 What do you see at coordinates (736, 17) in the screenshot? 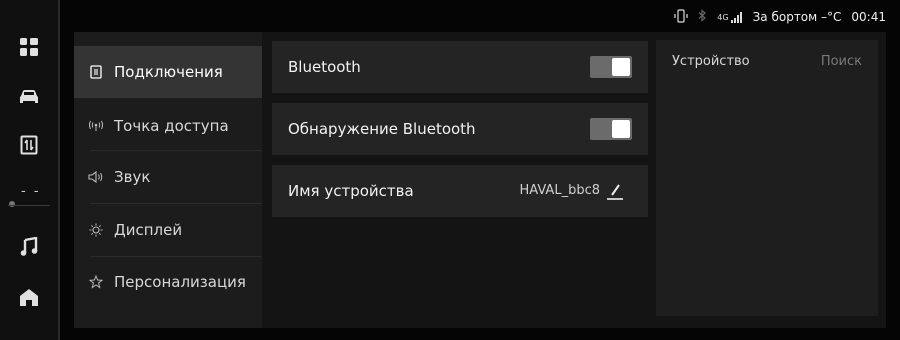
I see `signal-icon` at bounding box center [736, 17].